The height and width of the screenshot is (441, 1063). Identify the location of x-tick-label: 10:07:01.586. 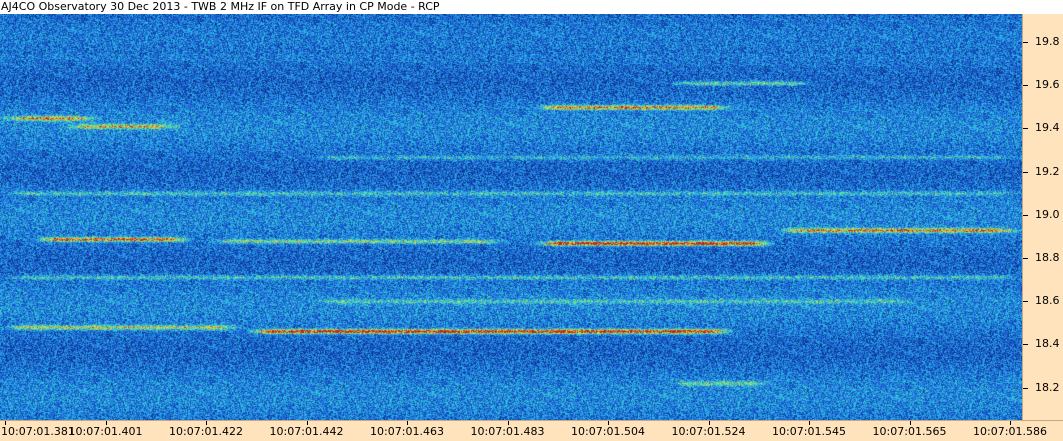
(1010, 431).